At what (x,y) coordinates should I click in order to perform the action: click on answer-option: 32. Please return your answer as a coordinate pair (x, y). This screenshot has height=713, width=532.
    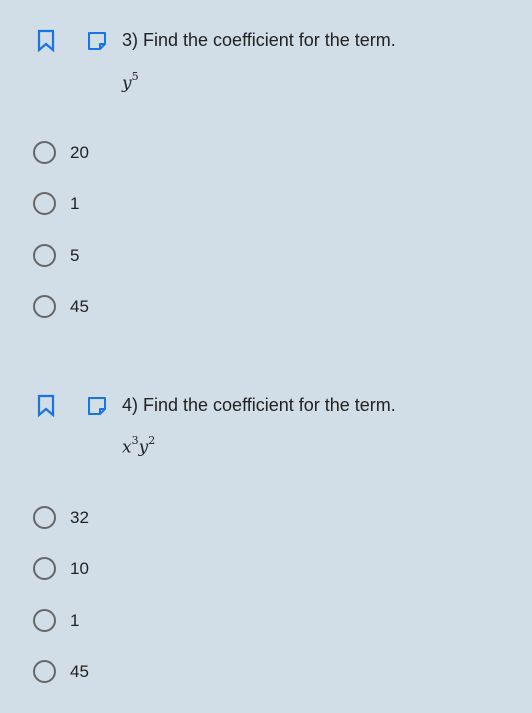
    Looking at the image, I should click on (133, 520).